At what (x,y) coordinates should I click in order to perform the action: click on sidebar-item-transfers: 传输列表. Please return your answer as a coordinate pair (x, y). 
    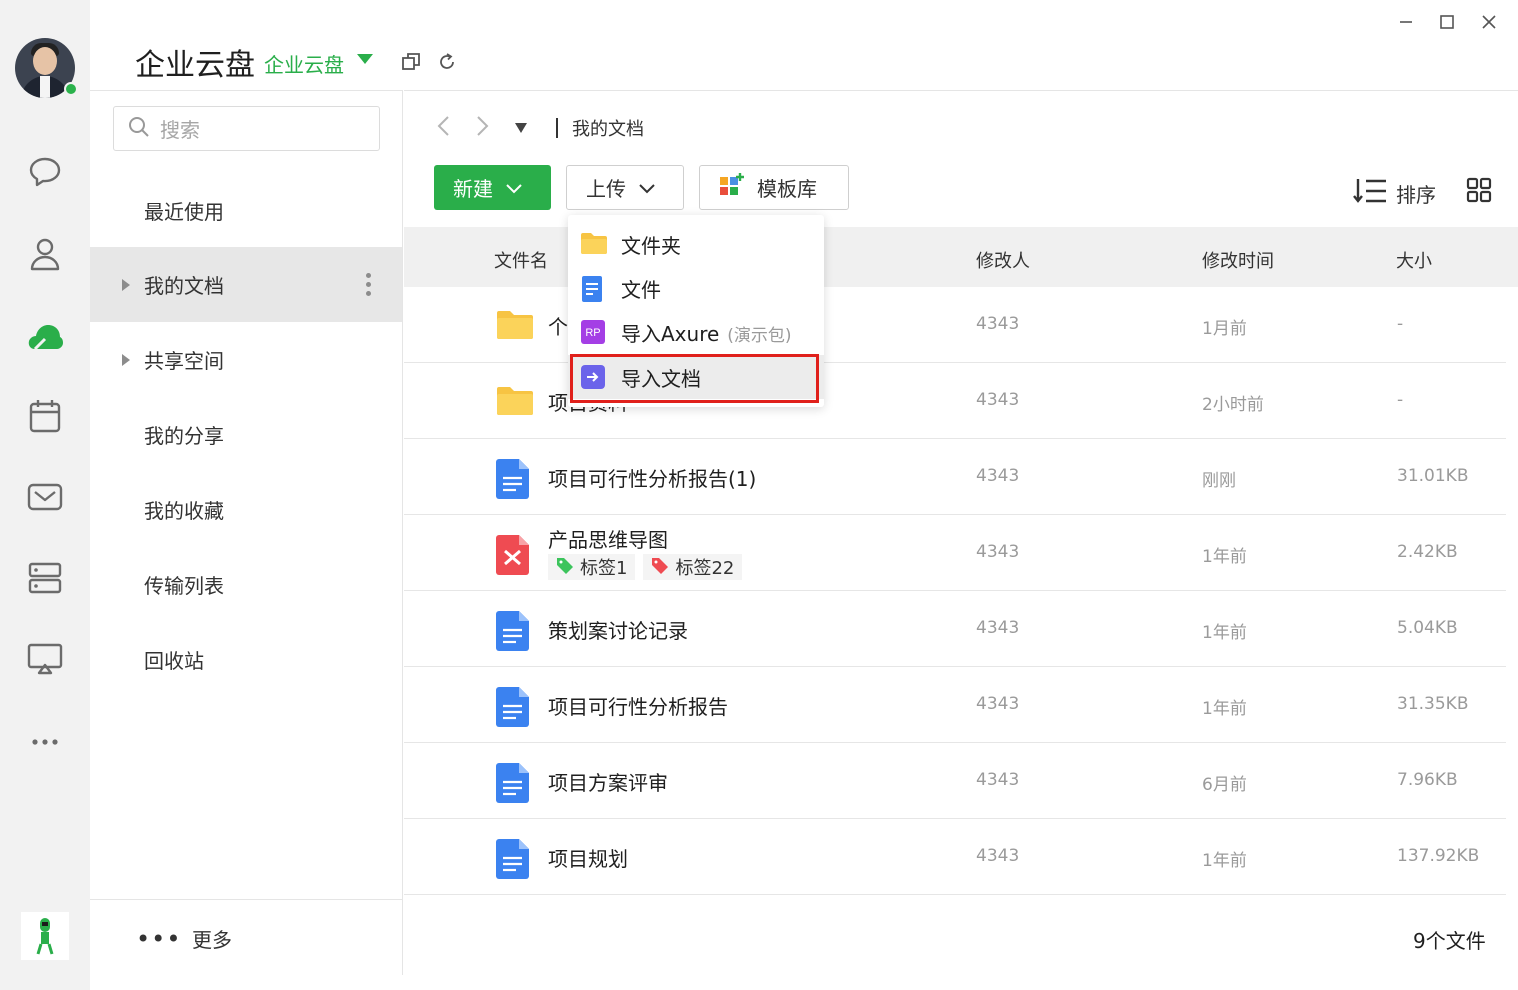
    Looking at the image, I should click on (246, 584).